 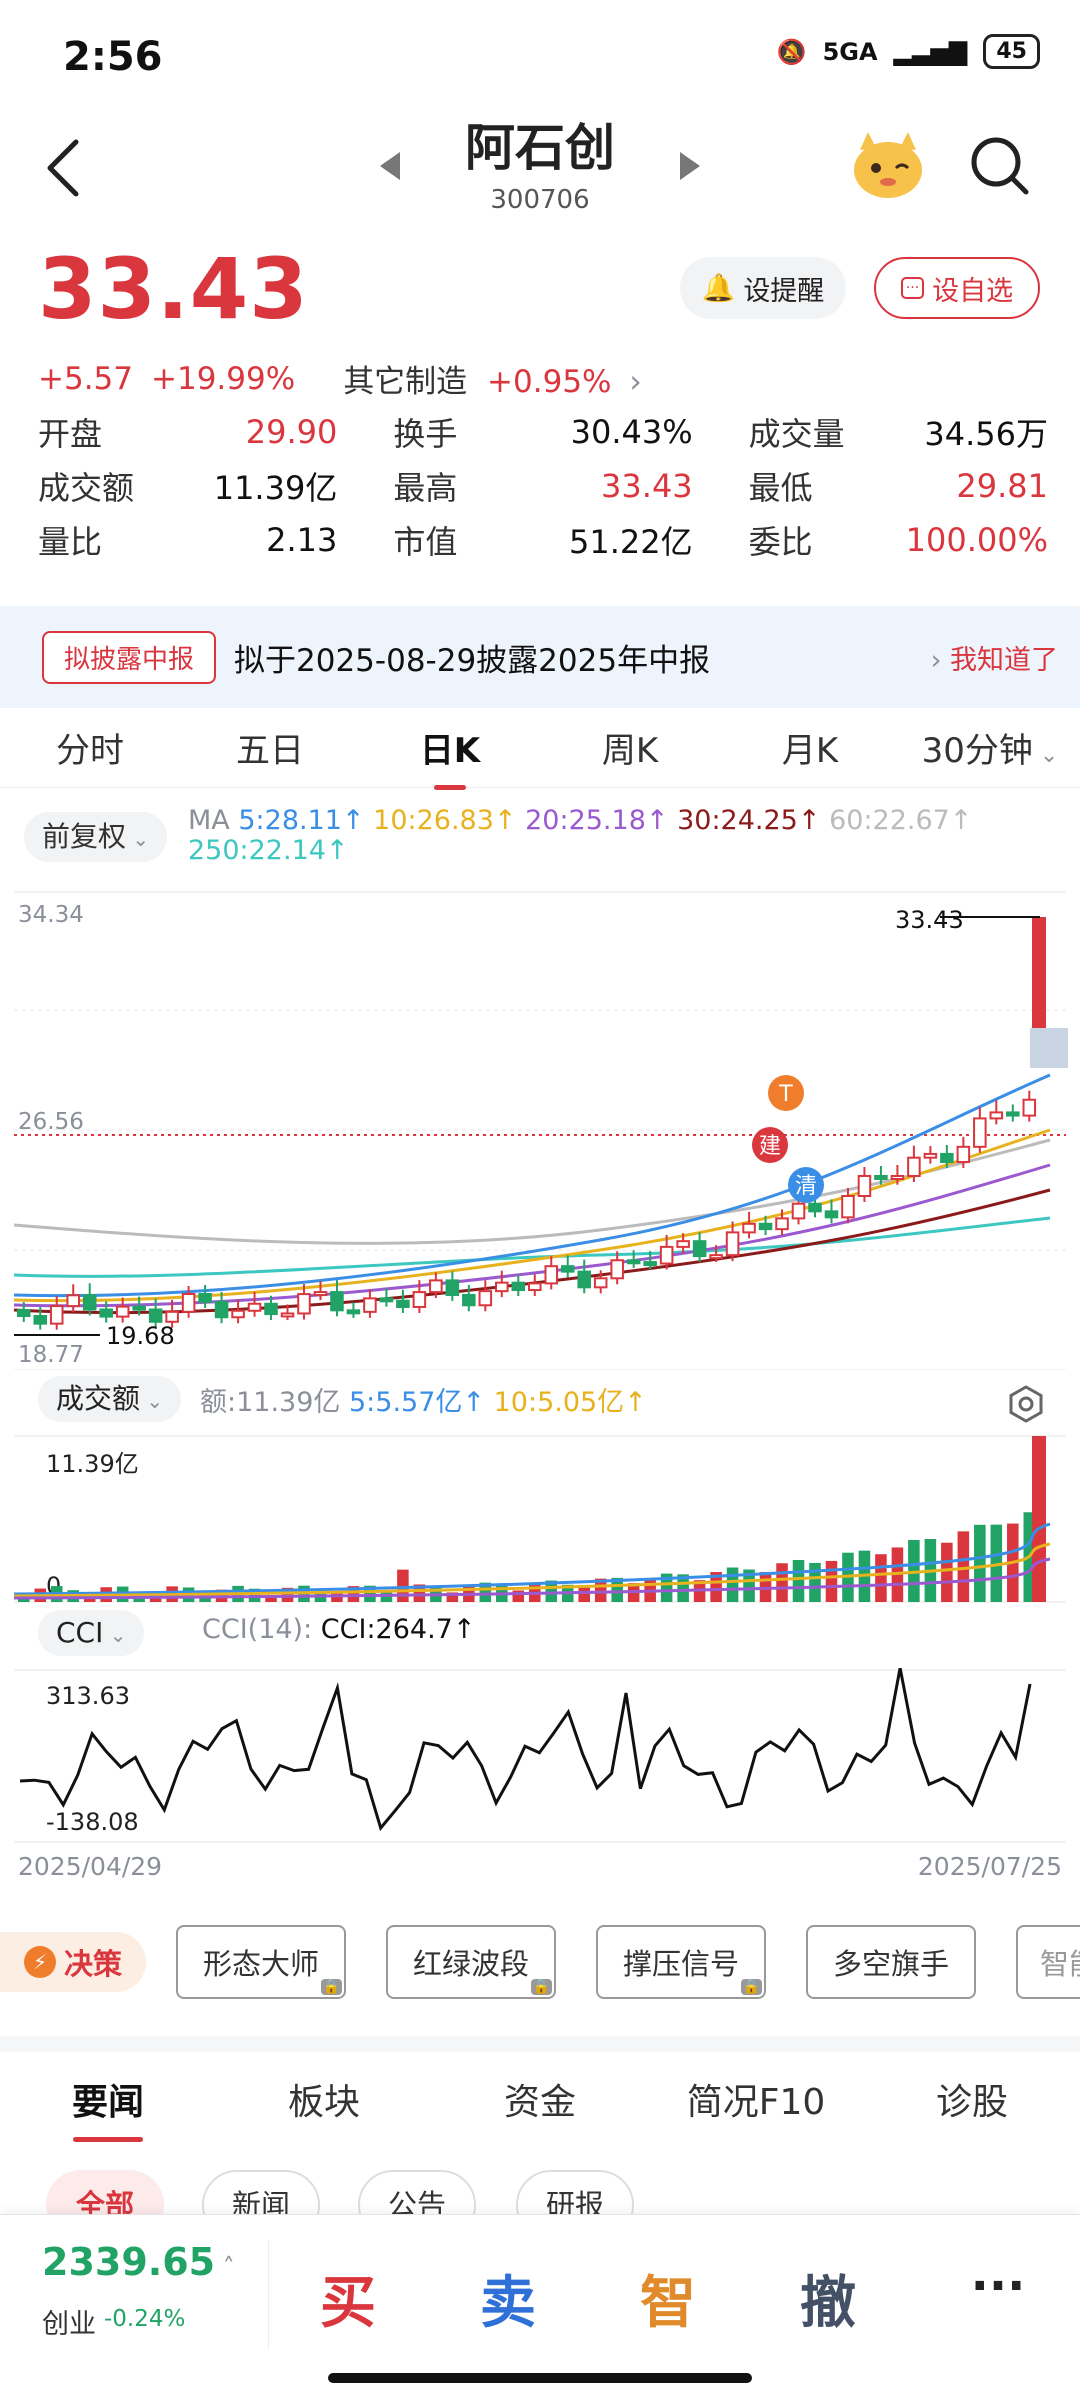 What do you see at coordinates (540, 2103) in the screenshot?
I see `tab-funds: 资金` at bounding box center [540, 2103].